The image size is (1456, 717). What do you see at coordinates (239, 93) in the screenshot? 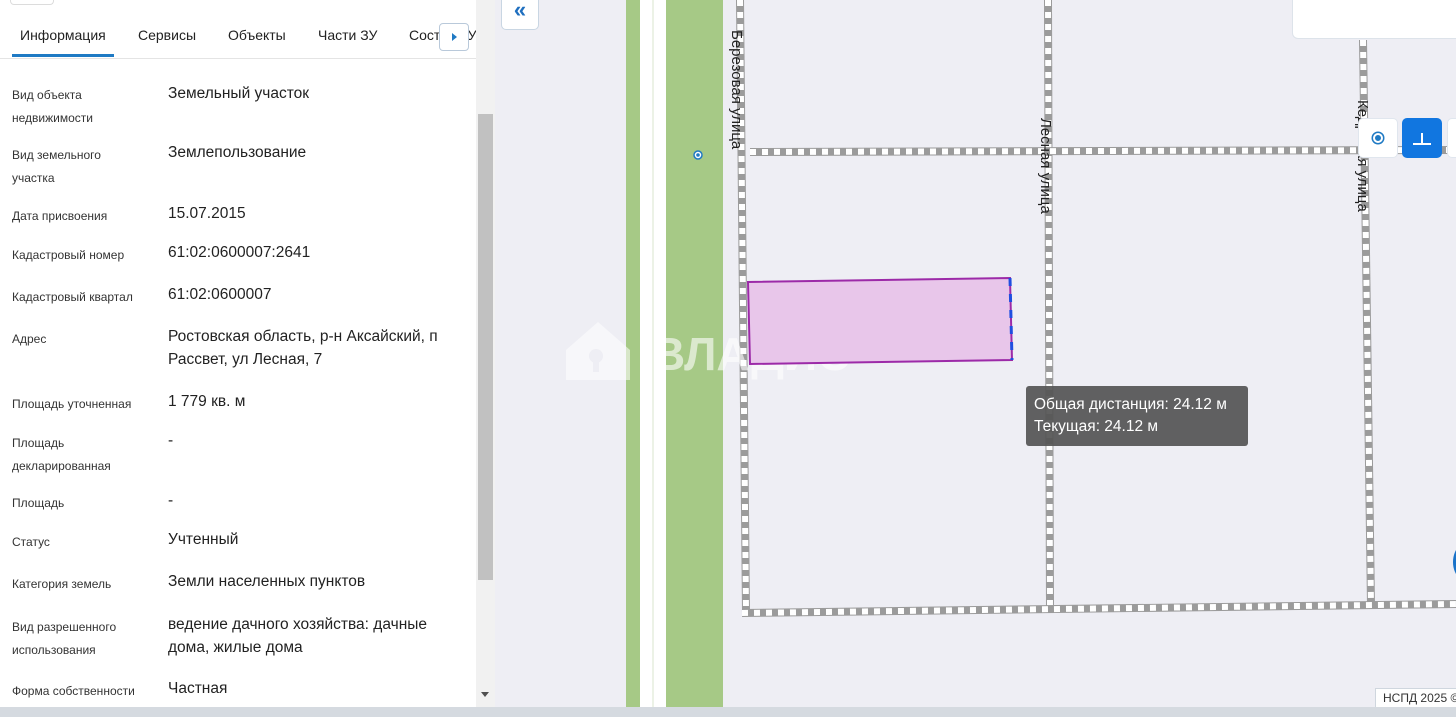
I see `info-value: Земельный участок` at bounding box center [239, 93].